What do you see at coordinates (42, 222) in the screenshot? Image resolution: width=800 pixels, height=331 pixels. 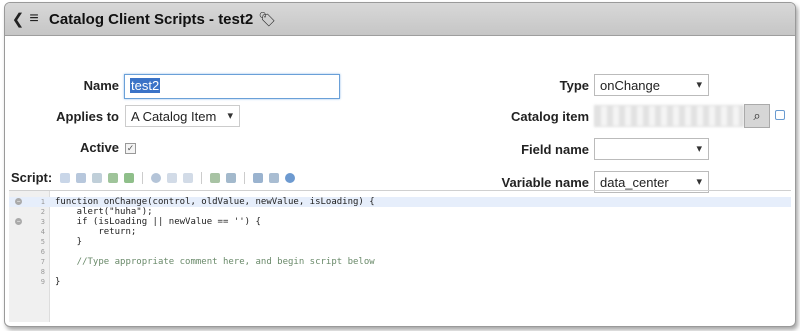 I see `line-number: 3` at bounding box center [42, 222].